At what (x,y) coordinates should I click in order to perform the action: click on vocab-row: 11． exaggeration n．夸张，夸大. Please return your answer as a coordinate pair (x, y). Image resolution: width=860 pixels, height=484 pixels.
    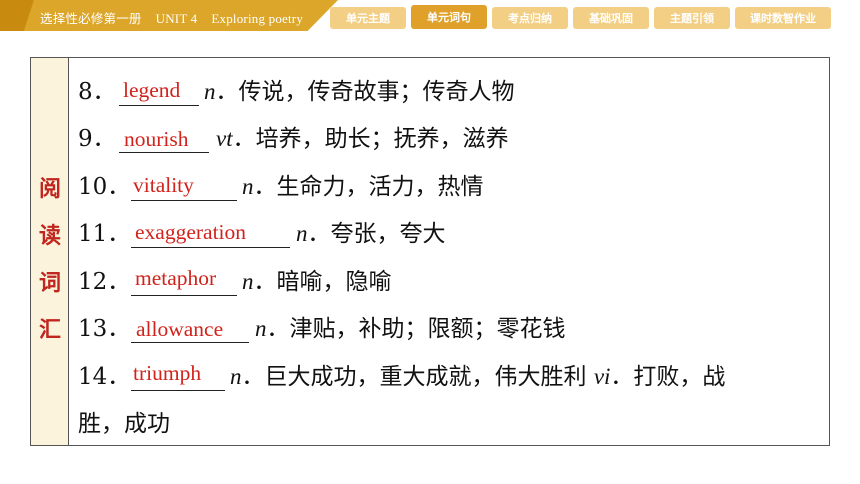
    Looking at the image, I should click on (450, 237).